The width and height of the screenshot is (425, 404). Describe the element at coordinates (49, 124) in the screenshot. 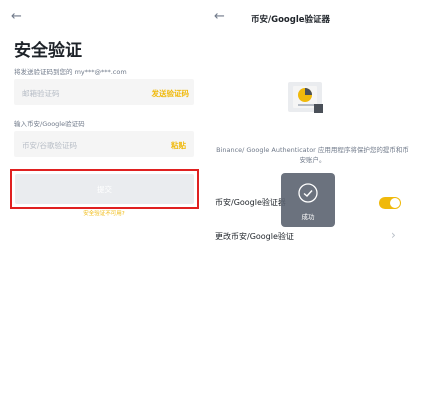

I see `google-code-label: 输入币安/Google验证码` at that location.